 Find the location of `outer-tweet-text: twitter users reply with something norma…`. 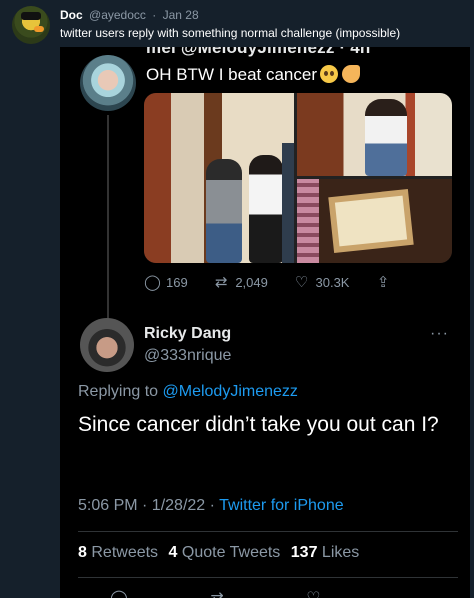

outer-tweet-text: twitter users reply with something norma… is located at coordinates (230, 33).